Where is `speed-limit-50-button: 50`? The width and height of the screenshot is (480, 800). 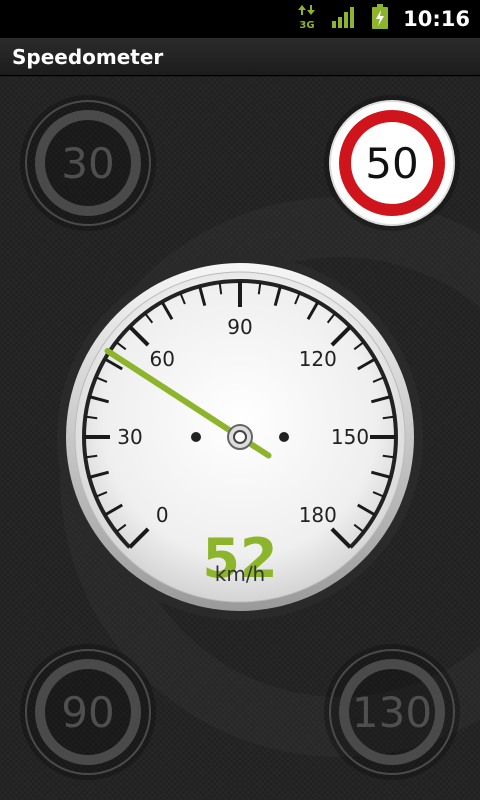 speed-limit-50-button: 50 is located at coordinates (392, 163).